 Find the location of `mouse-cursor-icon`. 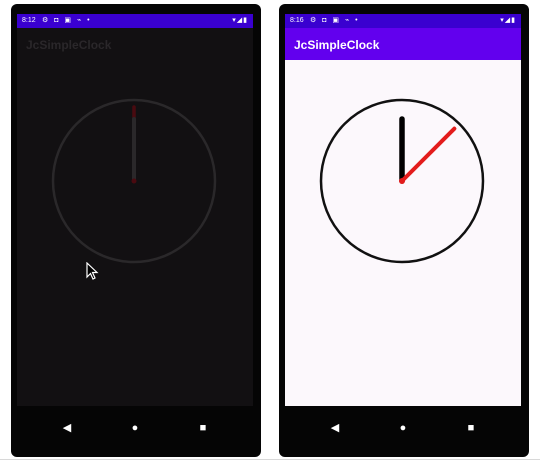

mouse-cursor-icon is located at coordinates (92, 271).